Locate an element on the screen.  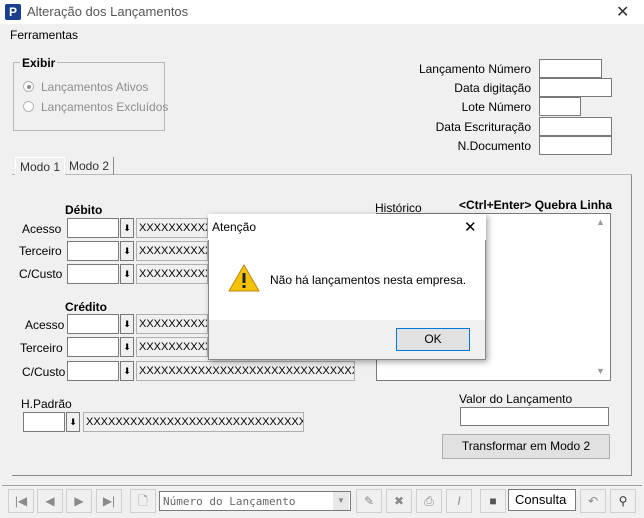
first-record-icon: |◀ is located at coordinates (21, 501).